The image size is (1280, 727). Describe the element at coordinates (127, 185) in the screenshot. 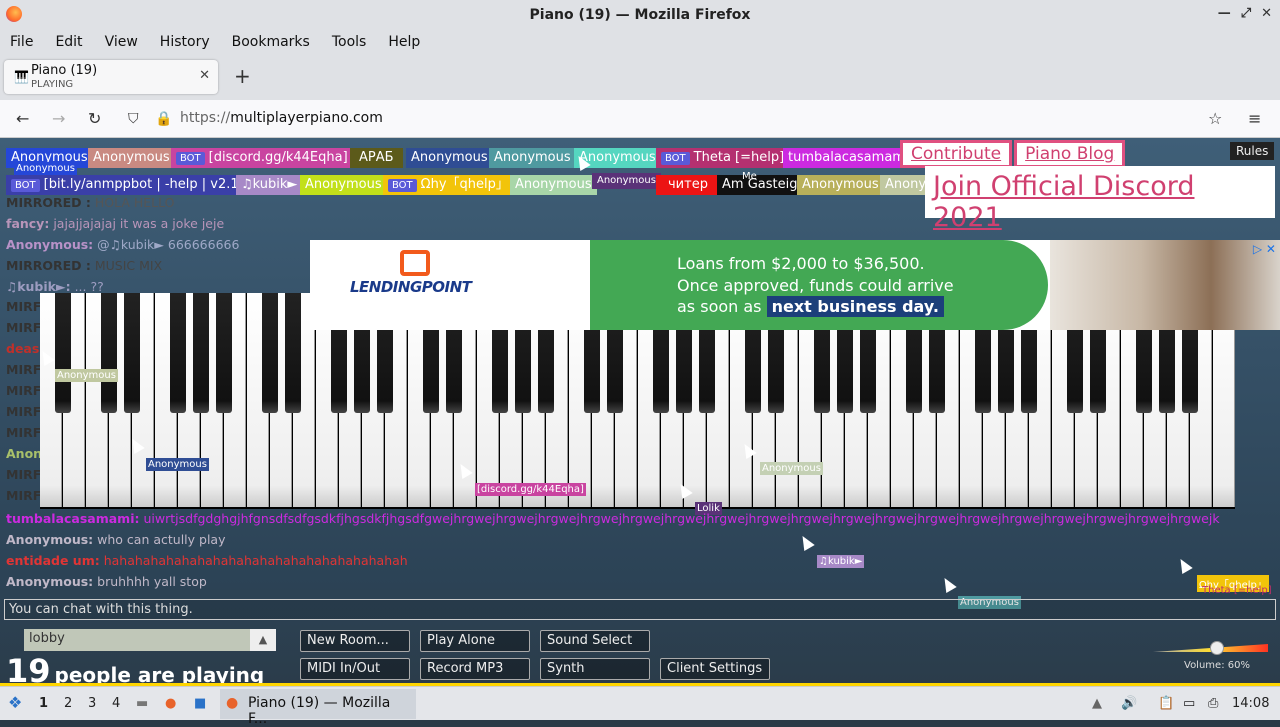

I see `player-chip: BOT [bit.ly/anmppbot | -help | v2.1]` at that location.